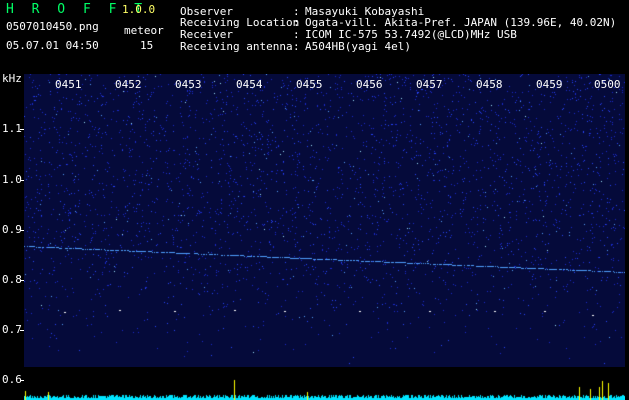 This screenshot has width=629, height=400. What do you see at coordinates (12, 329) in the screenshot?
I see `ytick-label: 0.7` at bounding box center [12, 329].